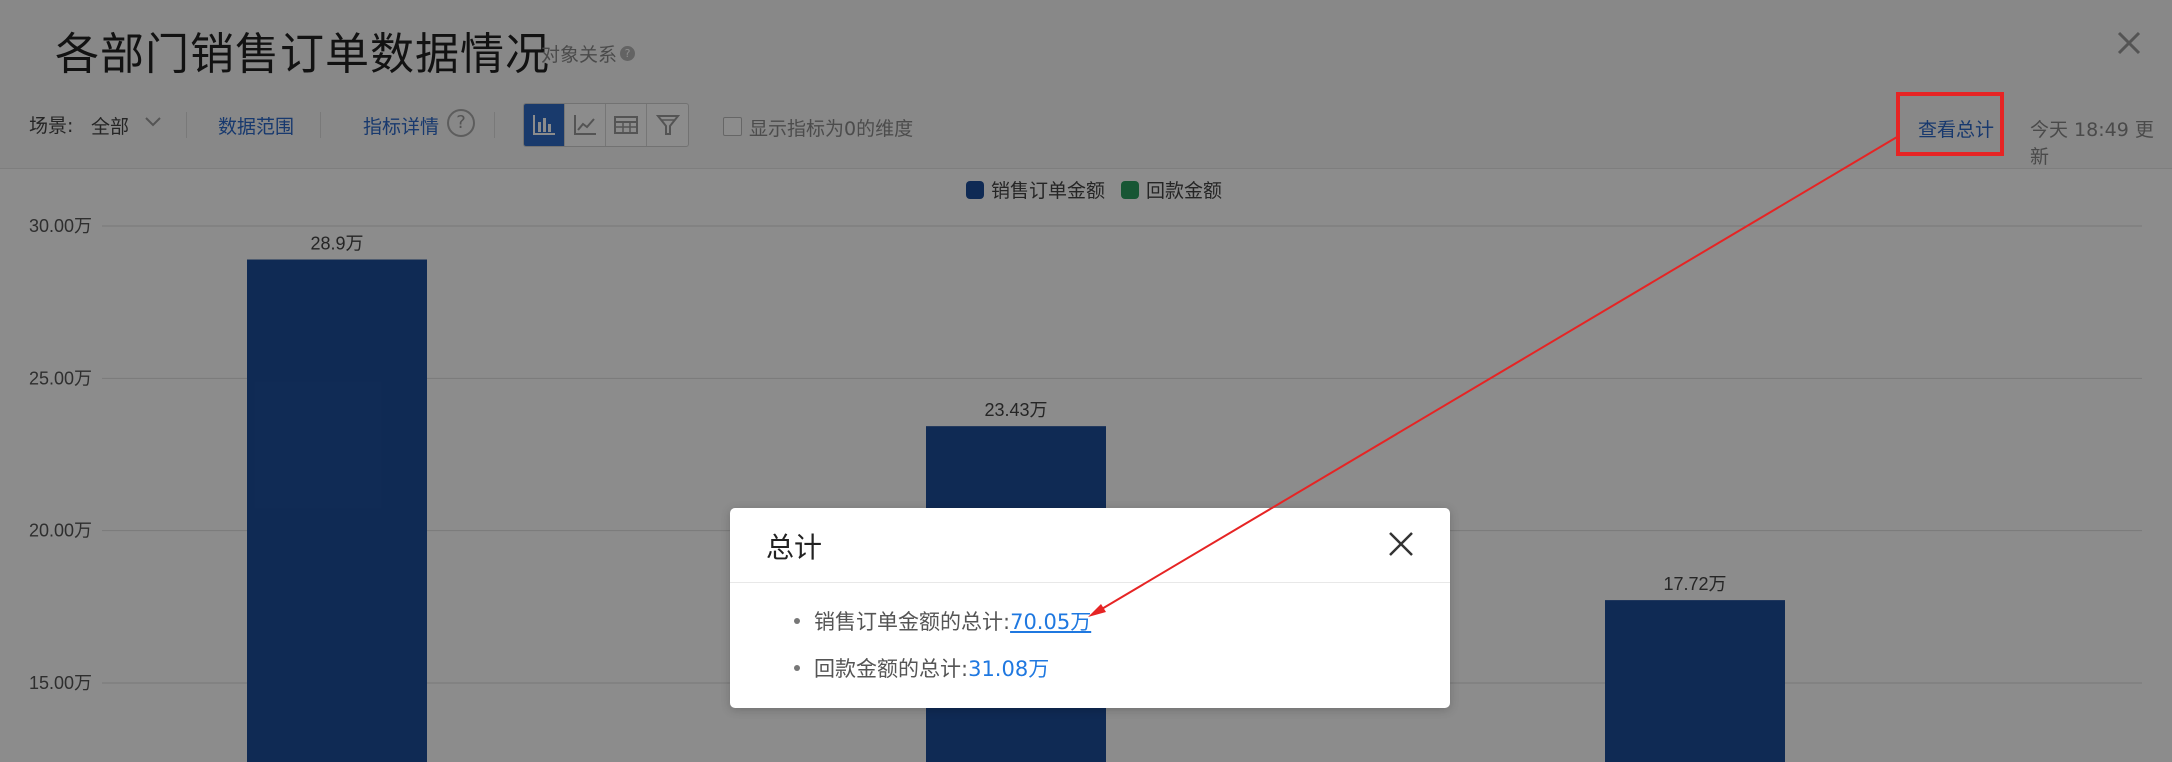 This screenshot has width=2172, height=762. What do you see at coordinates (1008, 668) in the screenshot?
I see `summary-value-payment: 31.08万` at bounding box center [1008, 668].